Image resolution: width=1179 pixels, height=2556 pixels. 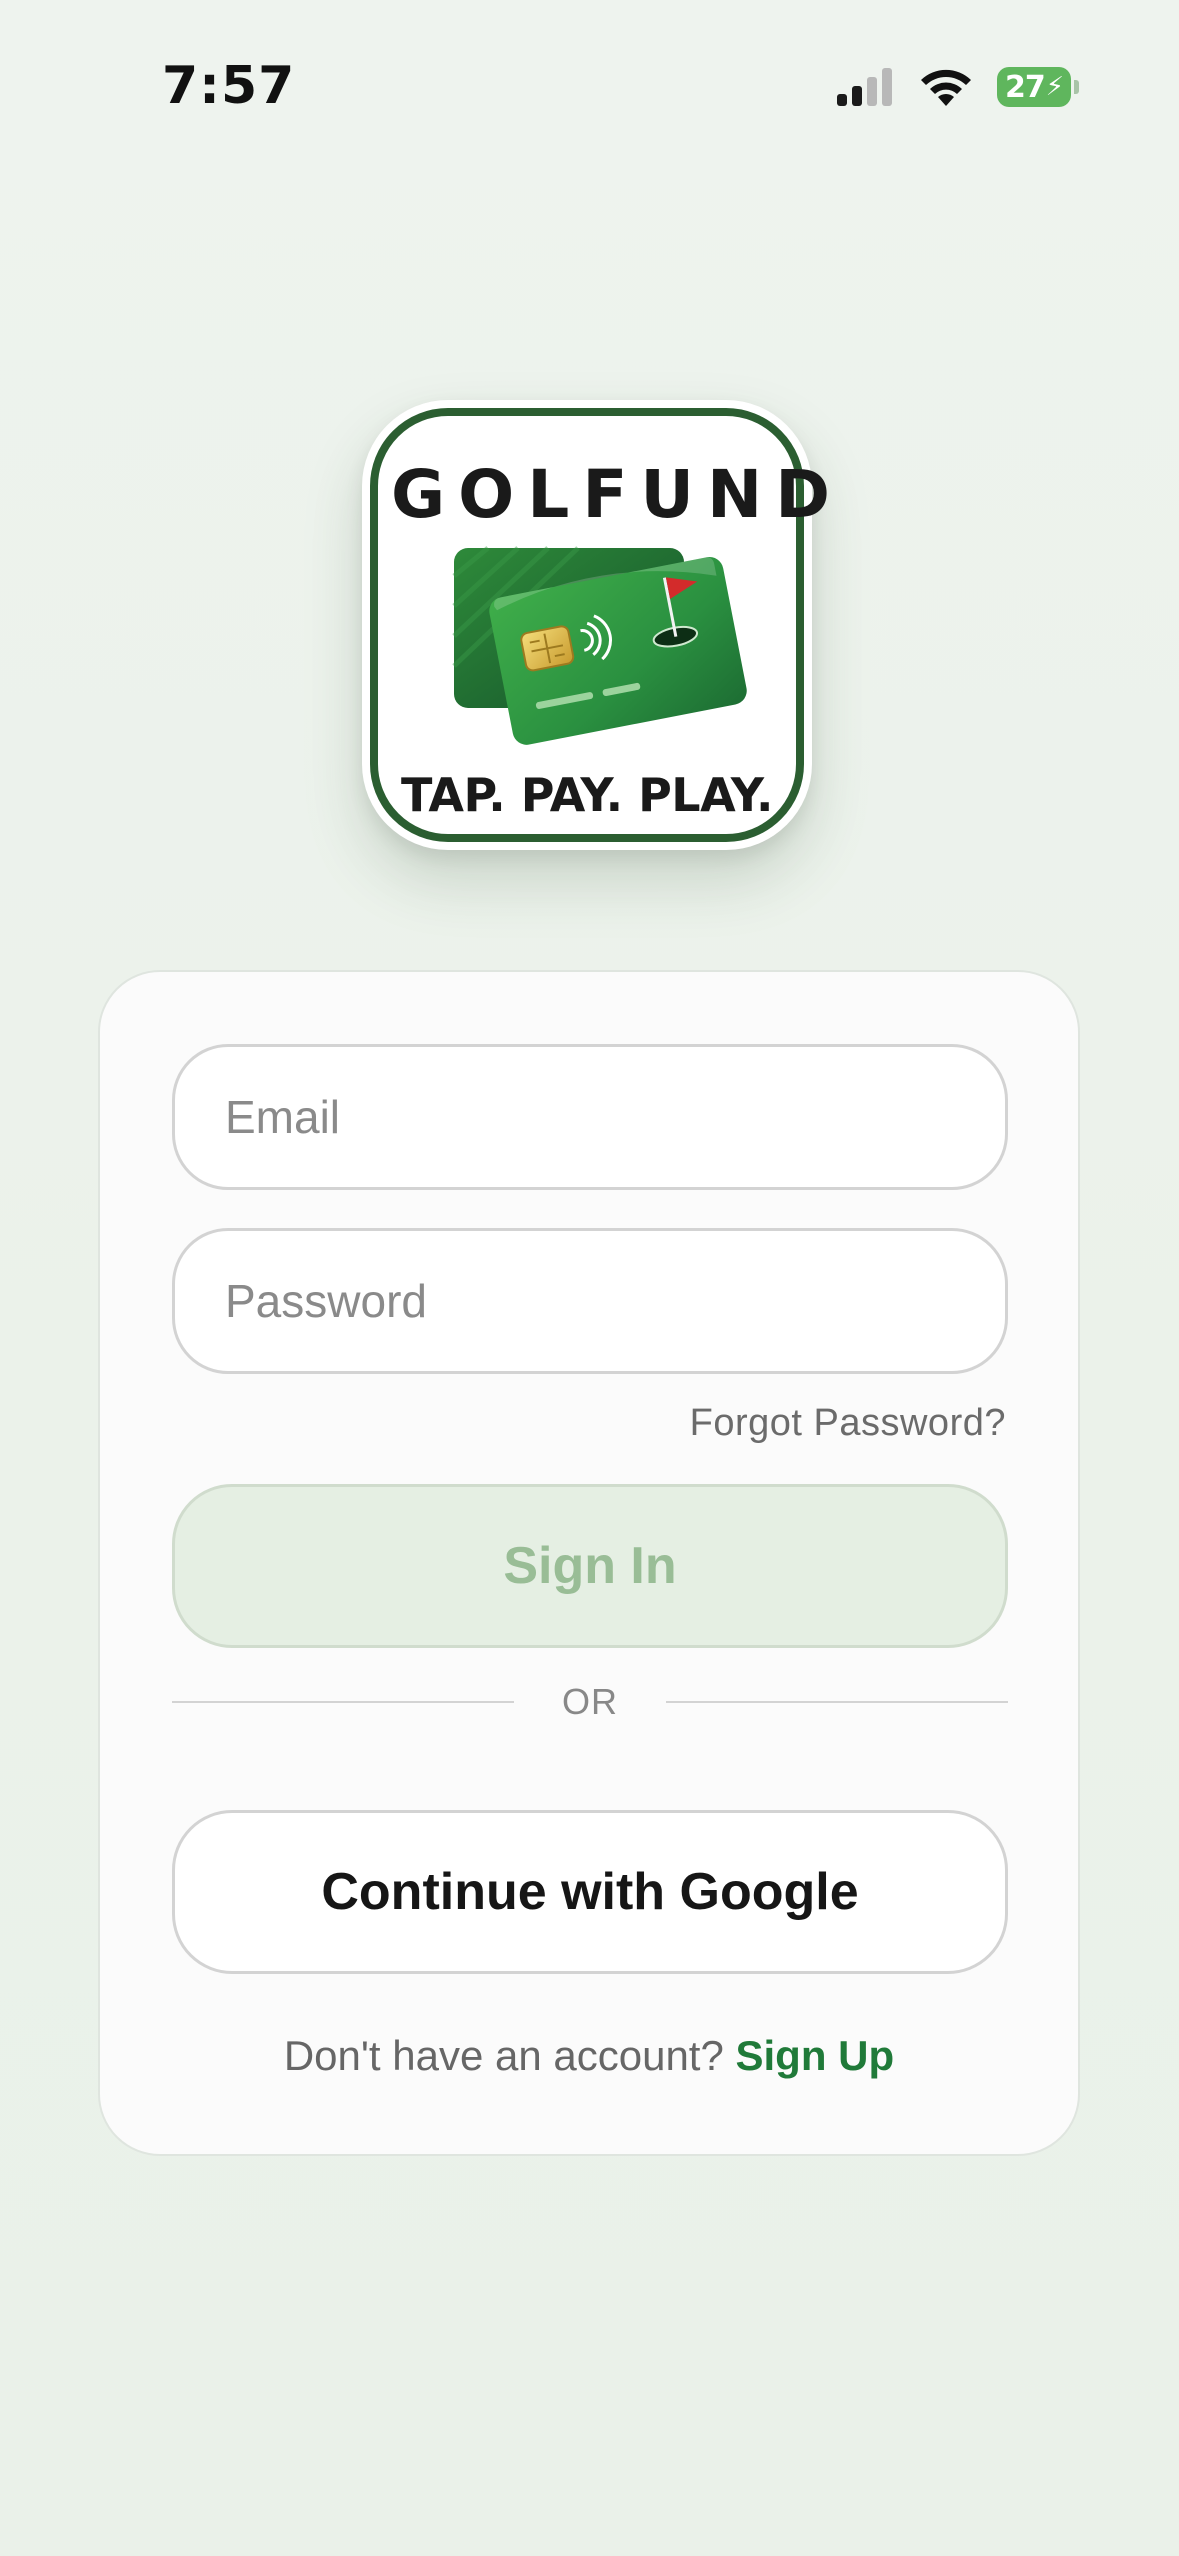 I want to click on logo-title: GOLFUND, so click(x=617, y=494).